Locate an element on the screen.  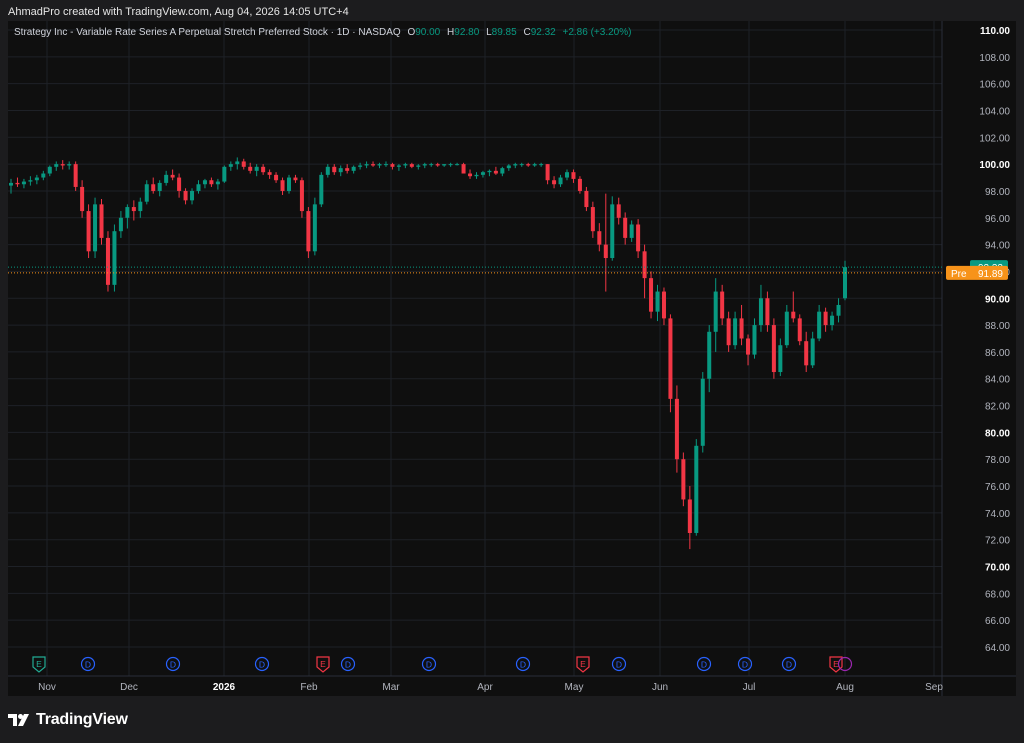
y-tick-label: 76.00 is located at coordinates (997, 487).